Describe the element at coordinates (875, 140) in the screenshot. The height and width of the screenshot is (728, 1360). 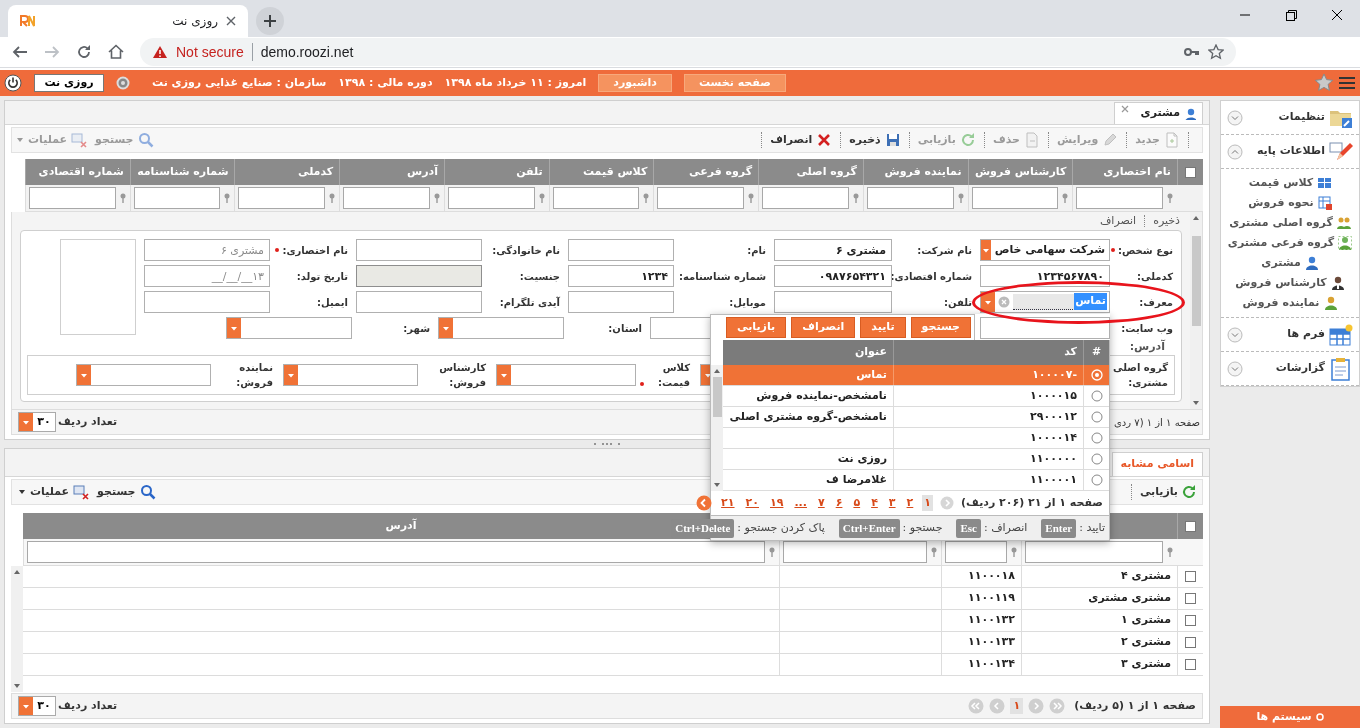
I see `save-button: ذخیره` at that location.